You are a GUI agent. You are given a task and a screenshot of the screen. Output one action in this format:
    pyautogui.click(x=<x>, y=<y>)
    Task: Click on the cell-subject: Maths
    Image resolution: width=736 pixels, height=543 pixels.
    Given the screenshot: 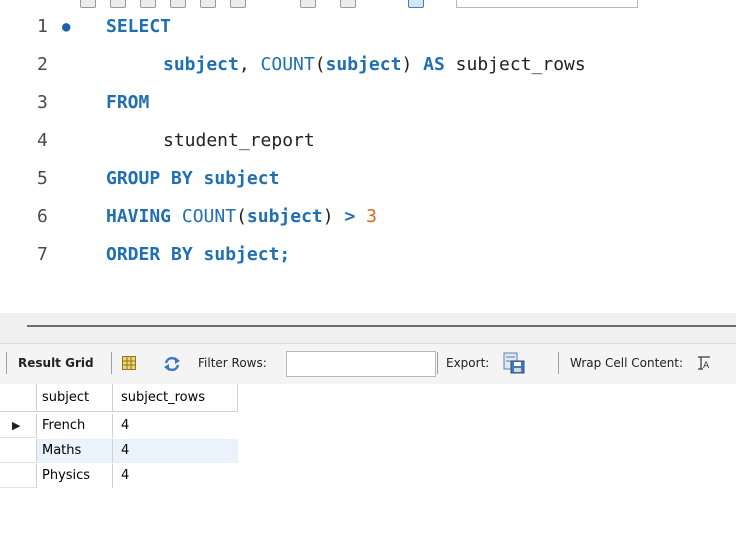 What is the action you would take?
    pyautogui.click(x=75, y=451)
    